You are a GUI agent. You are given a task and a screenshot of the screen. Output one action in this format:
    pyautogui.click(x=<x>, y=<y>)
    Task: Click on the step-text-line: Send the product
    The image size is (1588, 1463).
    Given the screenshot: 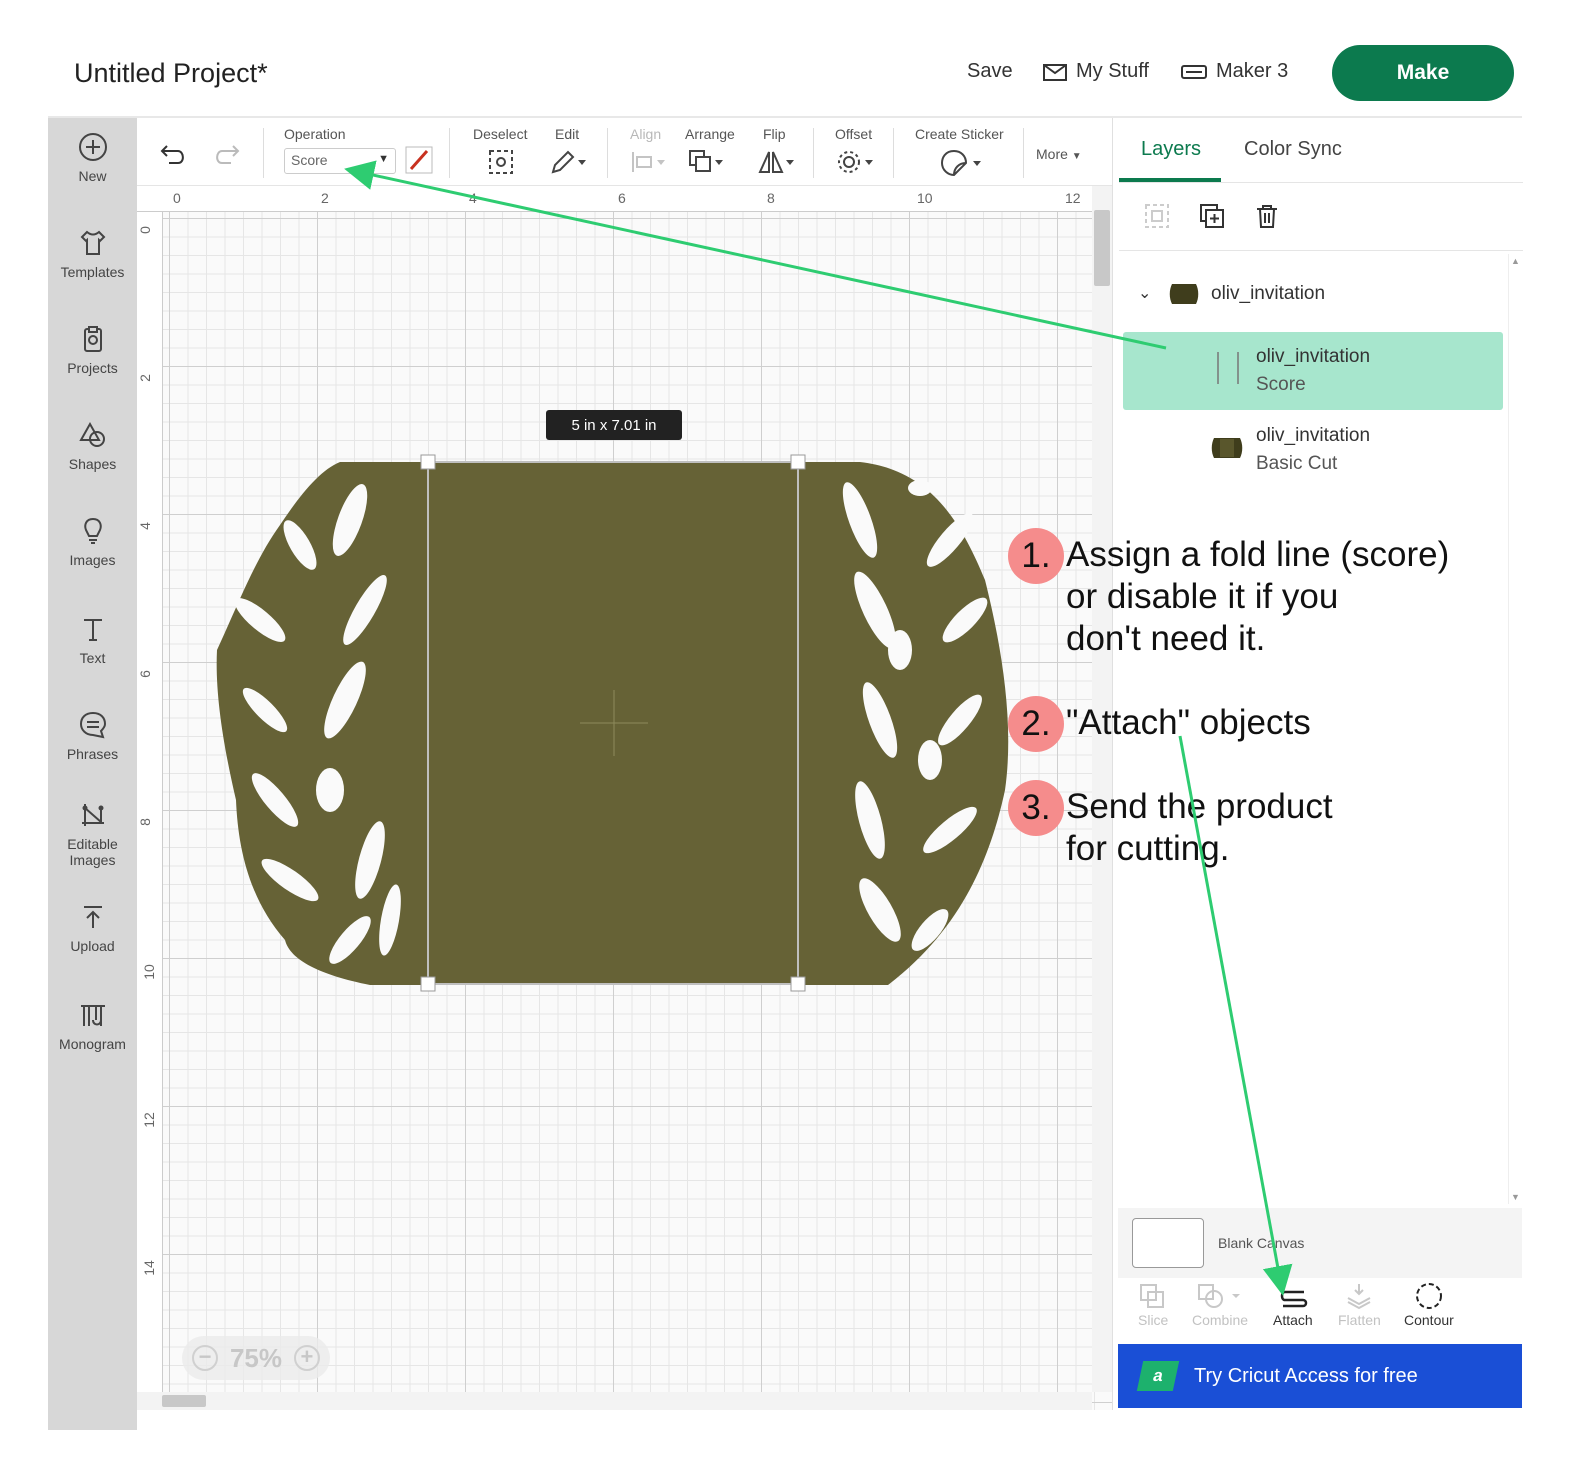 What is the action you would take?
    pyautogui.click(x=1199, y=806)
    